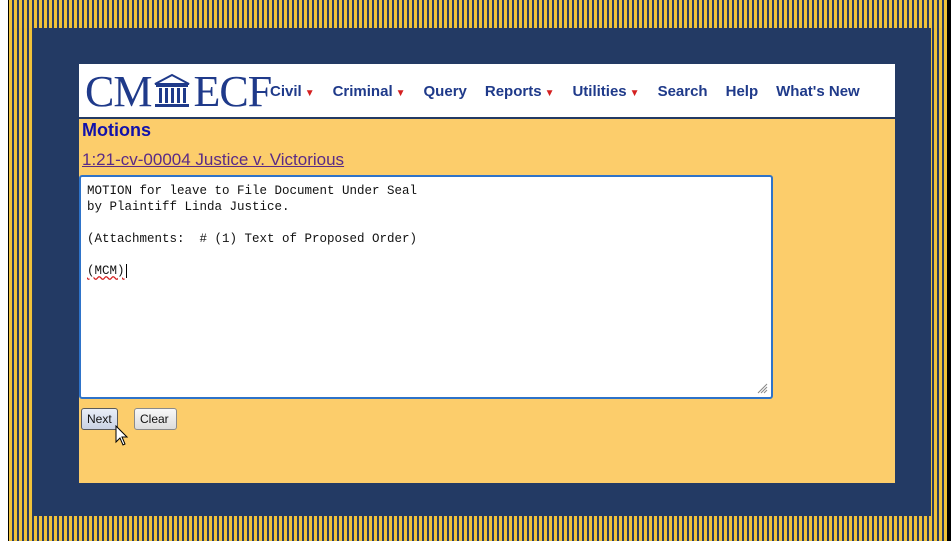 This screenshot has width=951, height=541. I want to click on cmecf-logo: CM ECF, so click(178, 91).